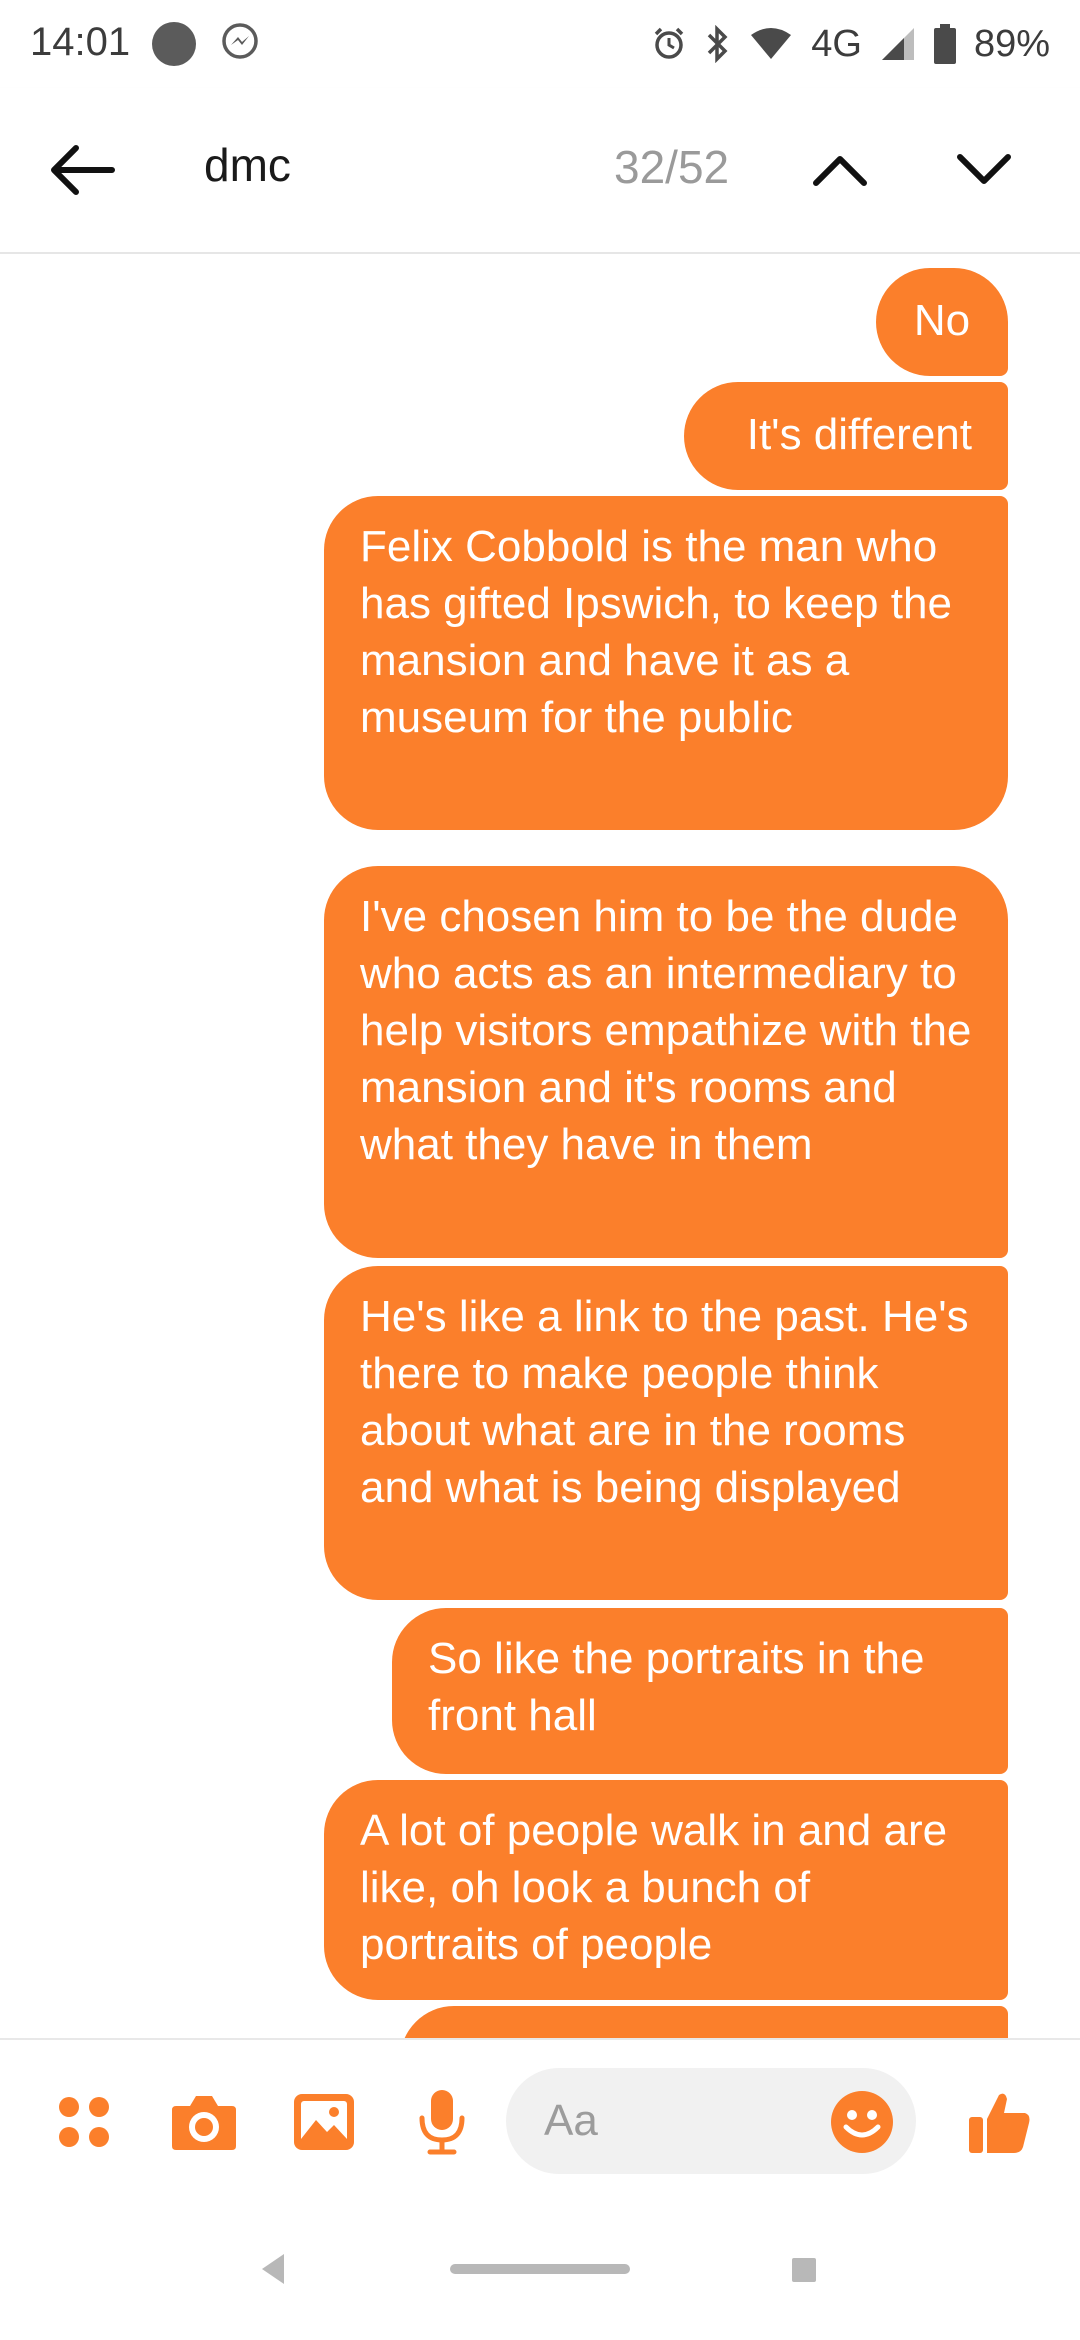 The width and height of the screenshot is (1080, 2340). I want to click on status-indicators: 4G 89%, so click(850, 44).